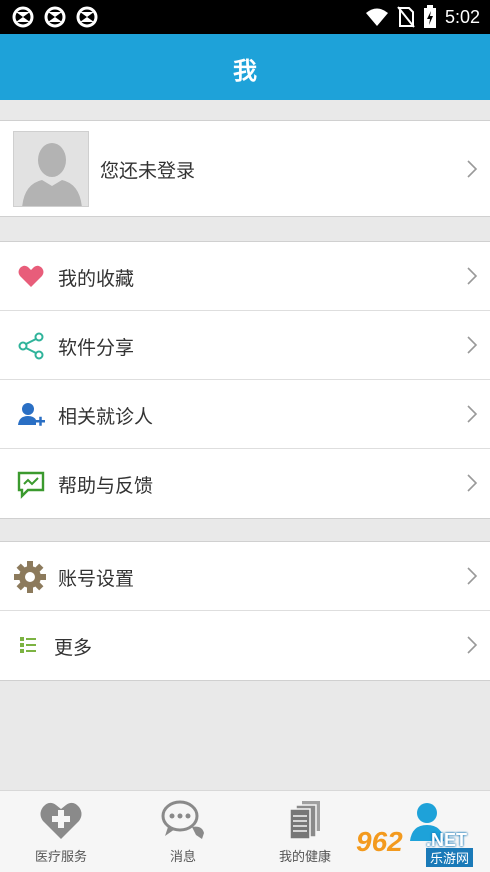 This screenshot has width=490, height=872. Describe the element at coordinates (31, 346) in the screenshot. I see `share-icon` at that location.